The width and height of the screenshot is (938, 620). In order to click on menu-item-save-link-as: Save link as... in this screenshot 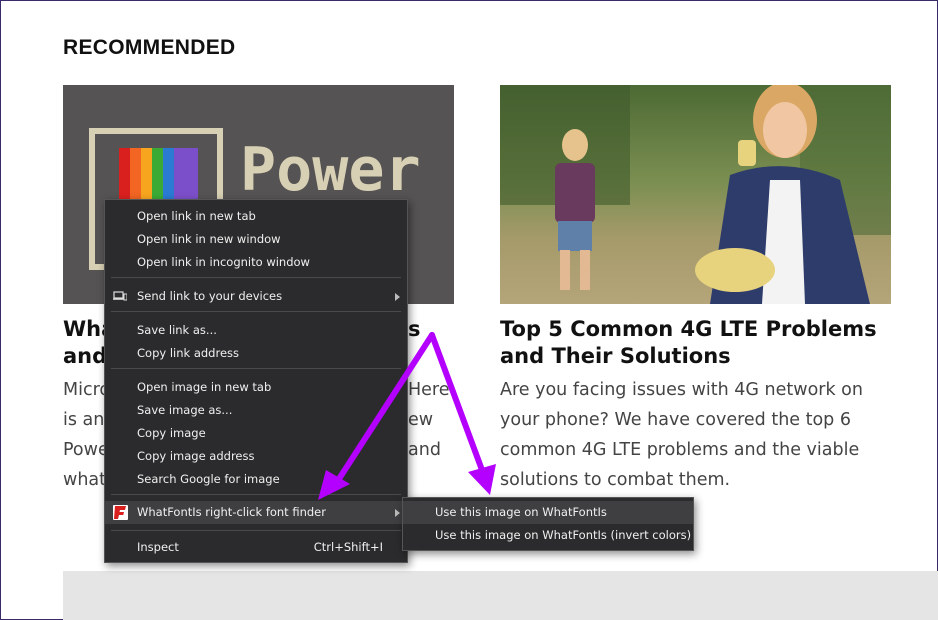, I will do `click(256, 330)`.